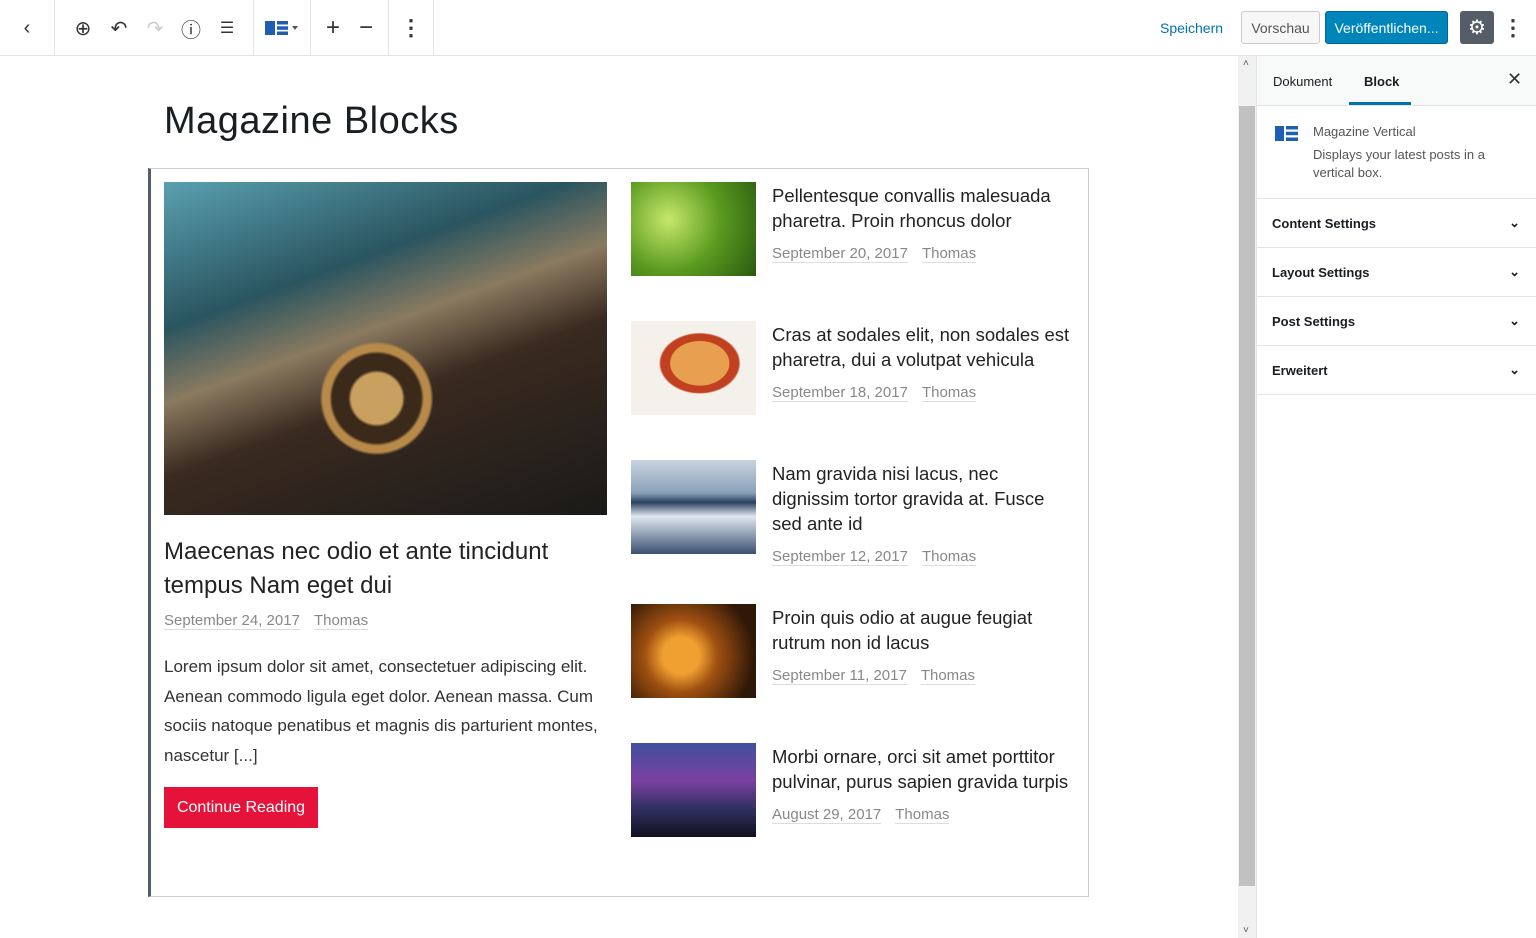  I want to click on scrollbar-thumb, so click(1247, 496).